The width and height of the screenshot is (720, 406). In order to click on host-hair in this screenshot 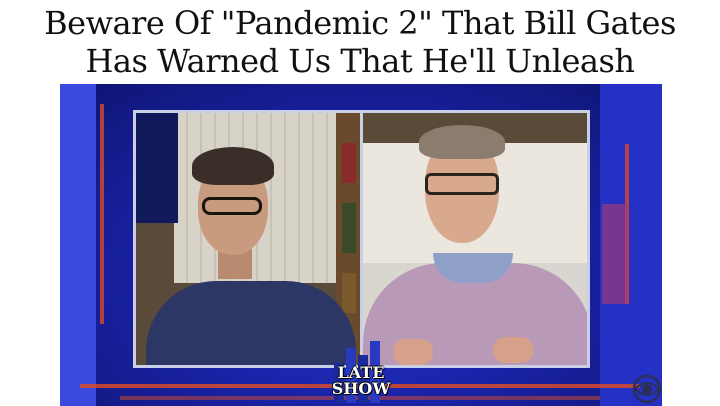, I will do `click(233, 166)`.